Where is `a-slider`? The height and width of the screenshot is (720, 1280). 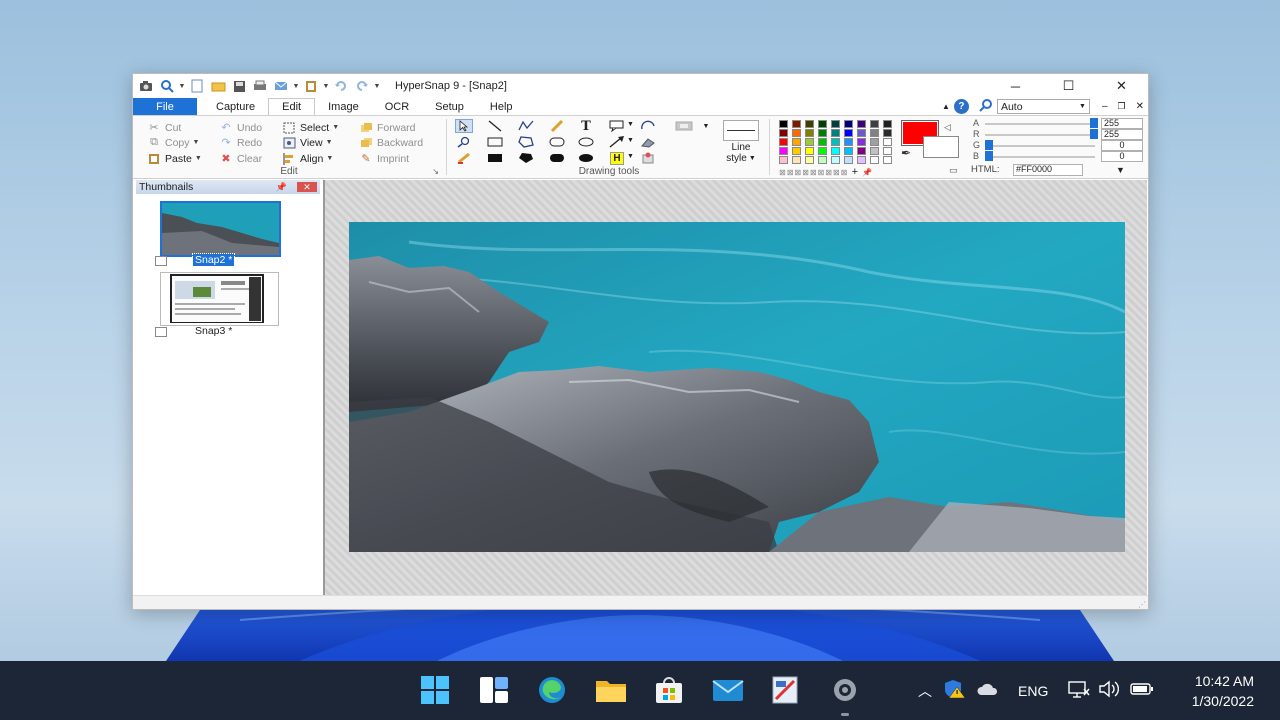
a-slider is located at coordinates (1040, 124).